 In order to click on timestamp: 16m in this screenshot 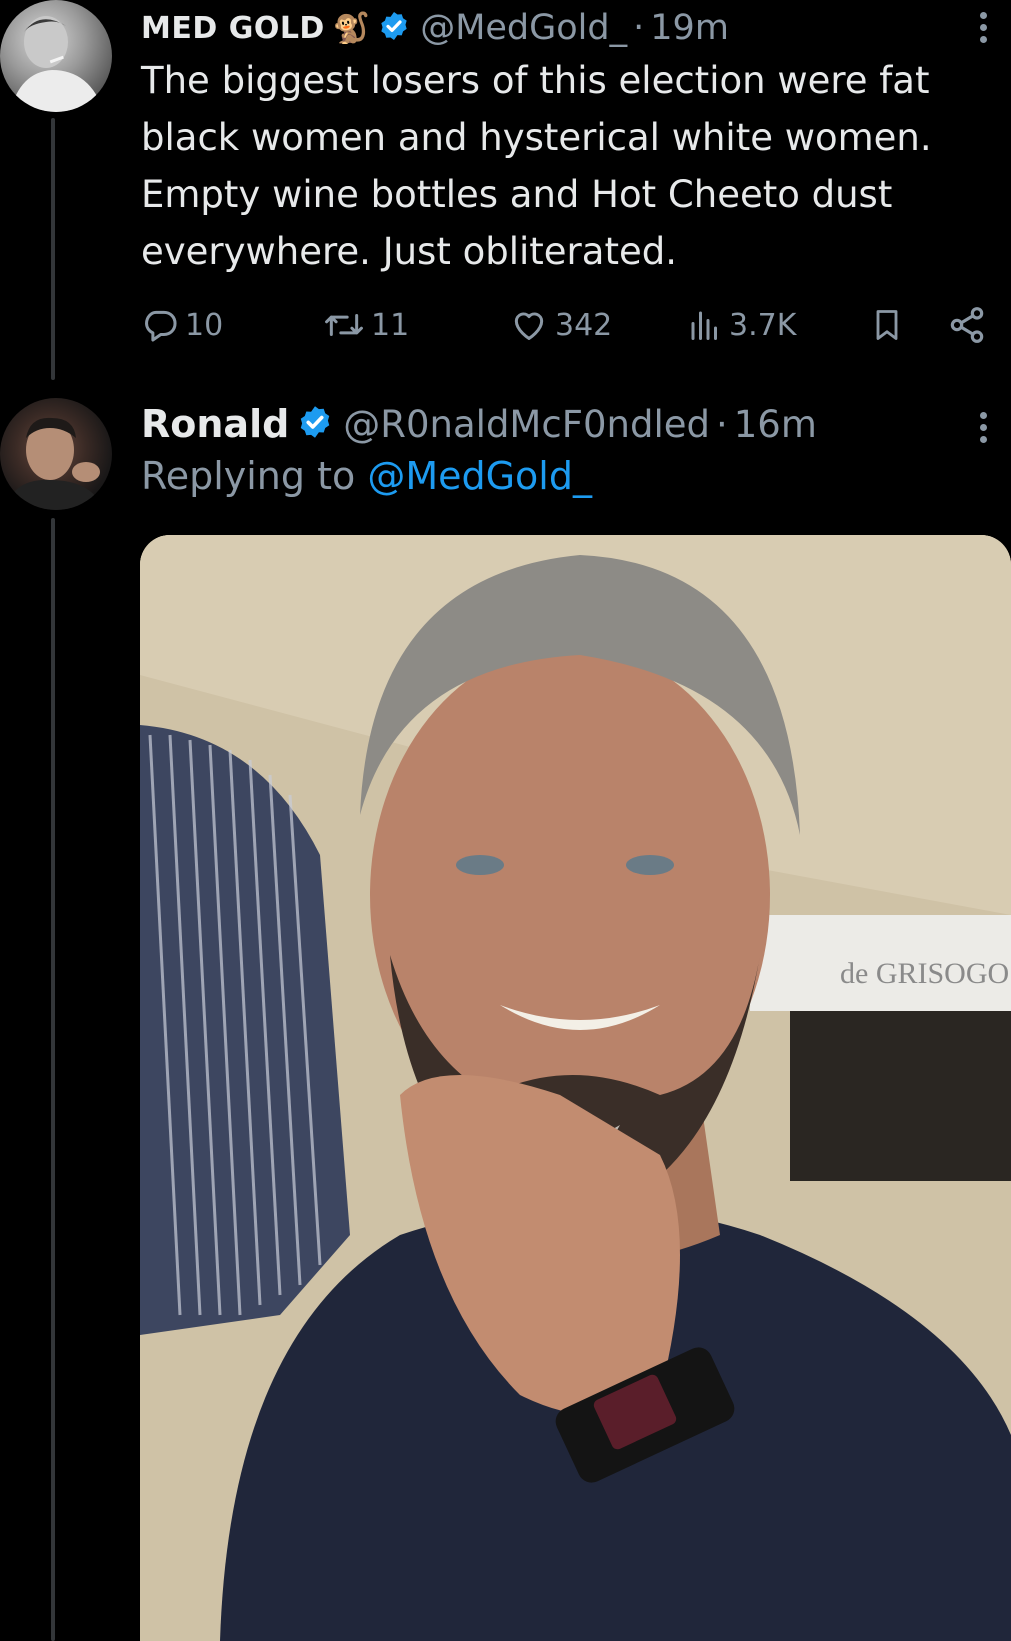, I will do `click(775, 424)`.